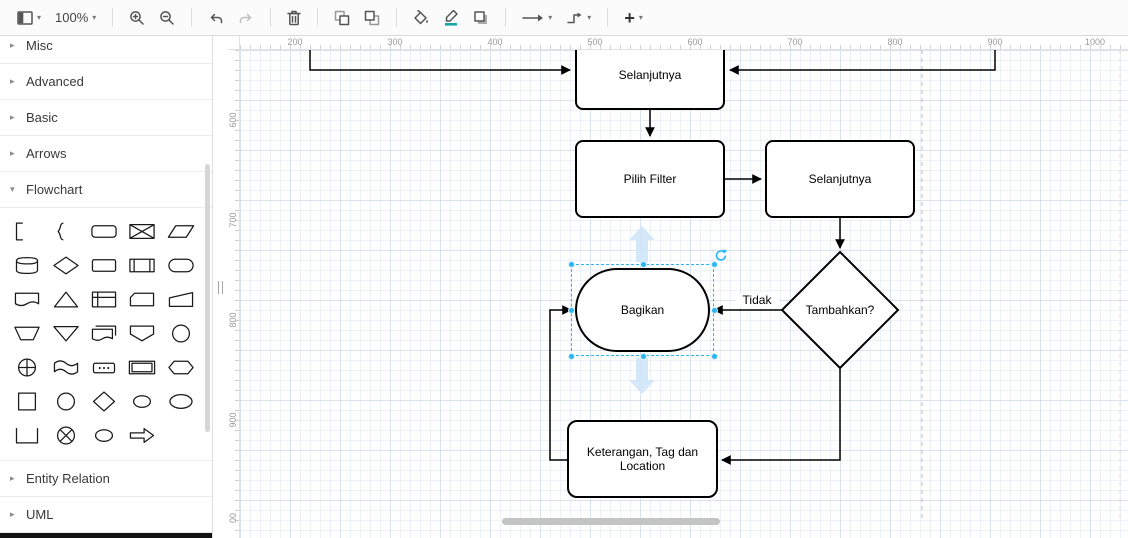  What do you see at coordinates (142, 401) in the screenshot?
I see `shape-ellipse-small` at bounding box center [142, 401].